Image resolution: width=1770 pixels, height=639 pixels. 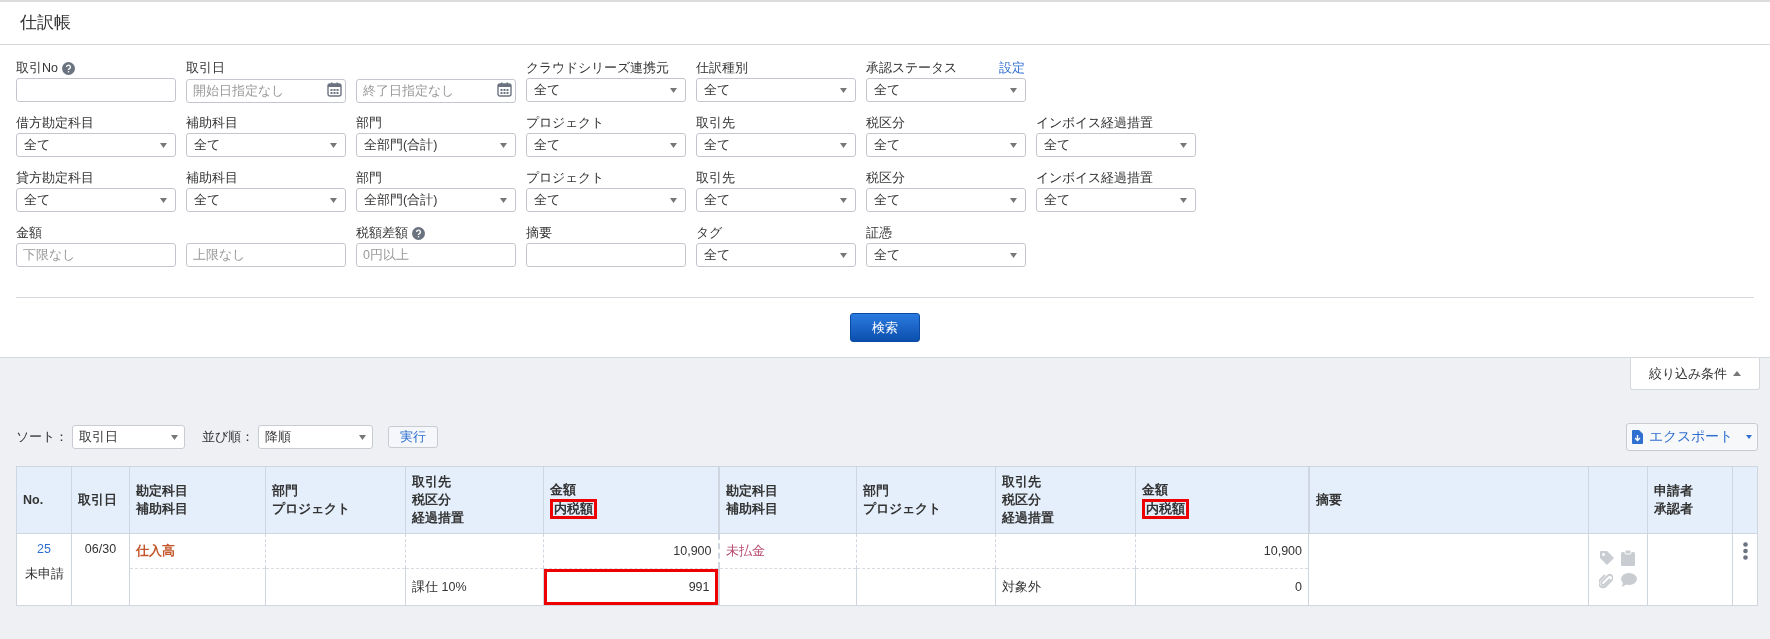 What do you see at coordinates (573, 509) in the screenshot?
I see `column-header: 内税額` at bounding box center [573, 509].